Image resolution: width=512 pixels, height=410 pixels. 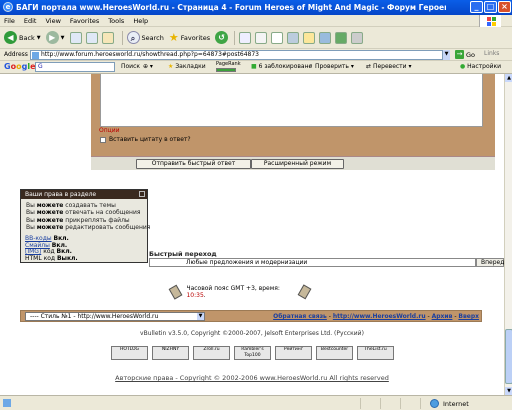 What do you see at coordinates (228, 64) in the screenshot?
I see `pagerank-label: PageRank` at bounding box center [228, 64].